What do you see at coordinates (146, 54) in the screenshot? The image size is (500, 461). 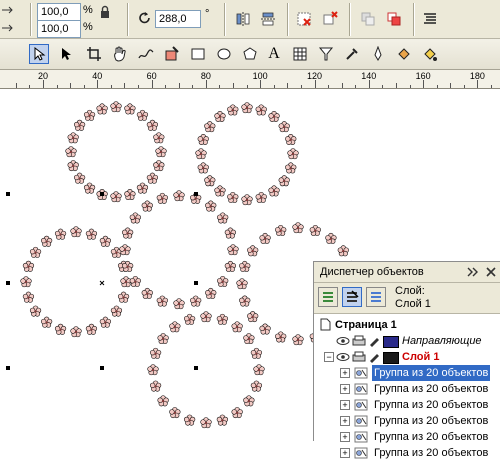 I see `freehand-tool-icon` at bounding box center [146, 54].